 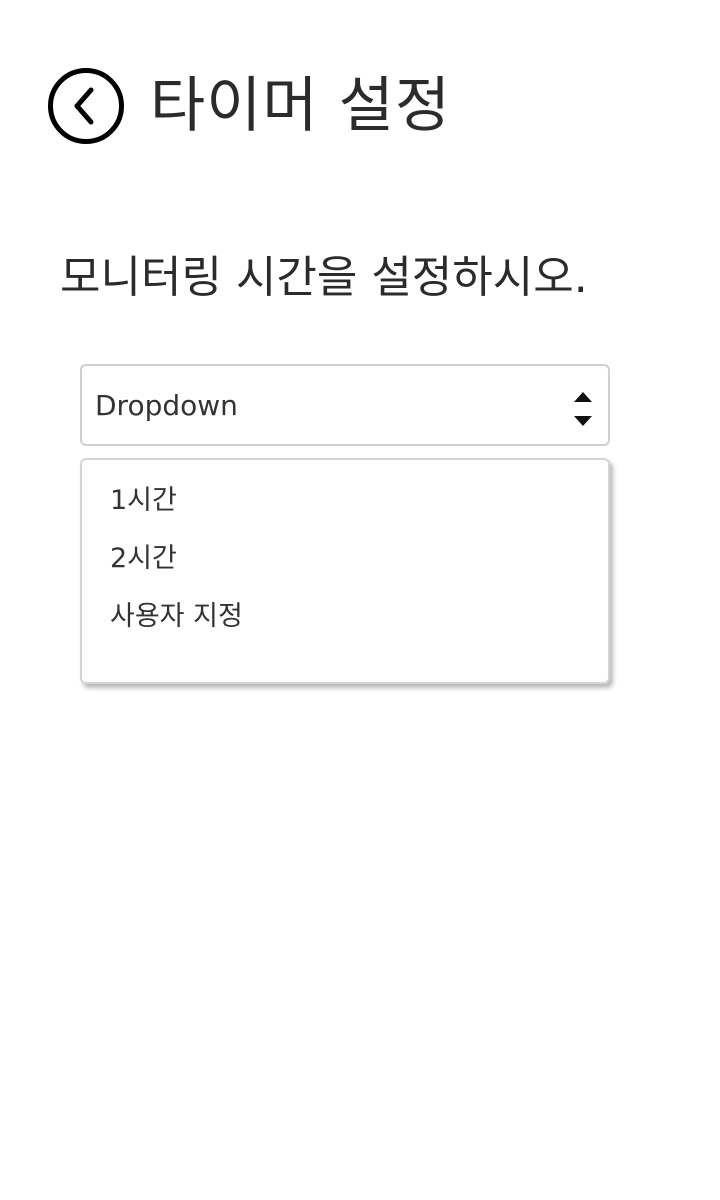 What do you see at coordinates (345, 561) in the screenshot?
I see `dropdown-option-2-hours: 2시간` at bounding box center [345, 561].